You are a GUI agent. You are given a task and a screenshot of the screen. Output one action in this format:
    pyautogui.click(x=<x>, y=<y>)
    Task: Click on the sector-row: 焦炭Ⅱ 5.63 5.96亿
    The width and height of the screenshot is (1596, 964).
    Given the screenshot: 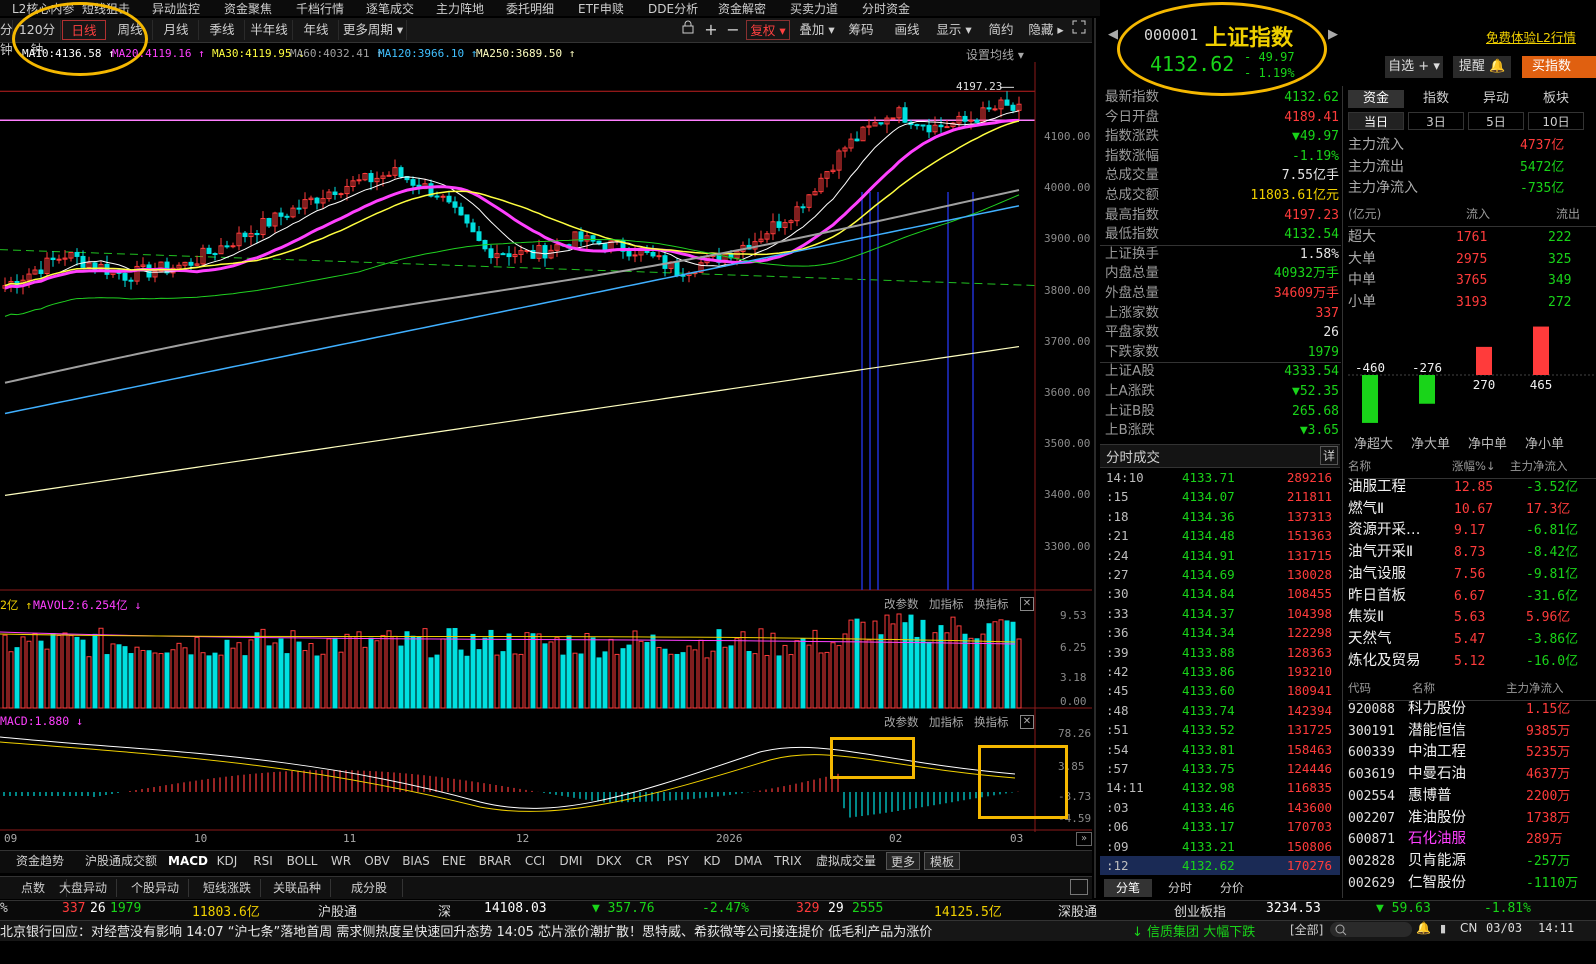 What is the action you would take?
    pyautogui.click(x=1472, y=618)
    